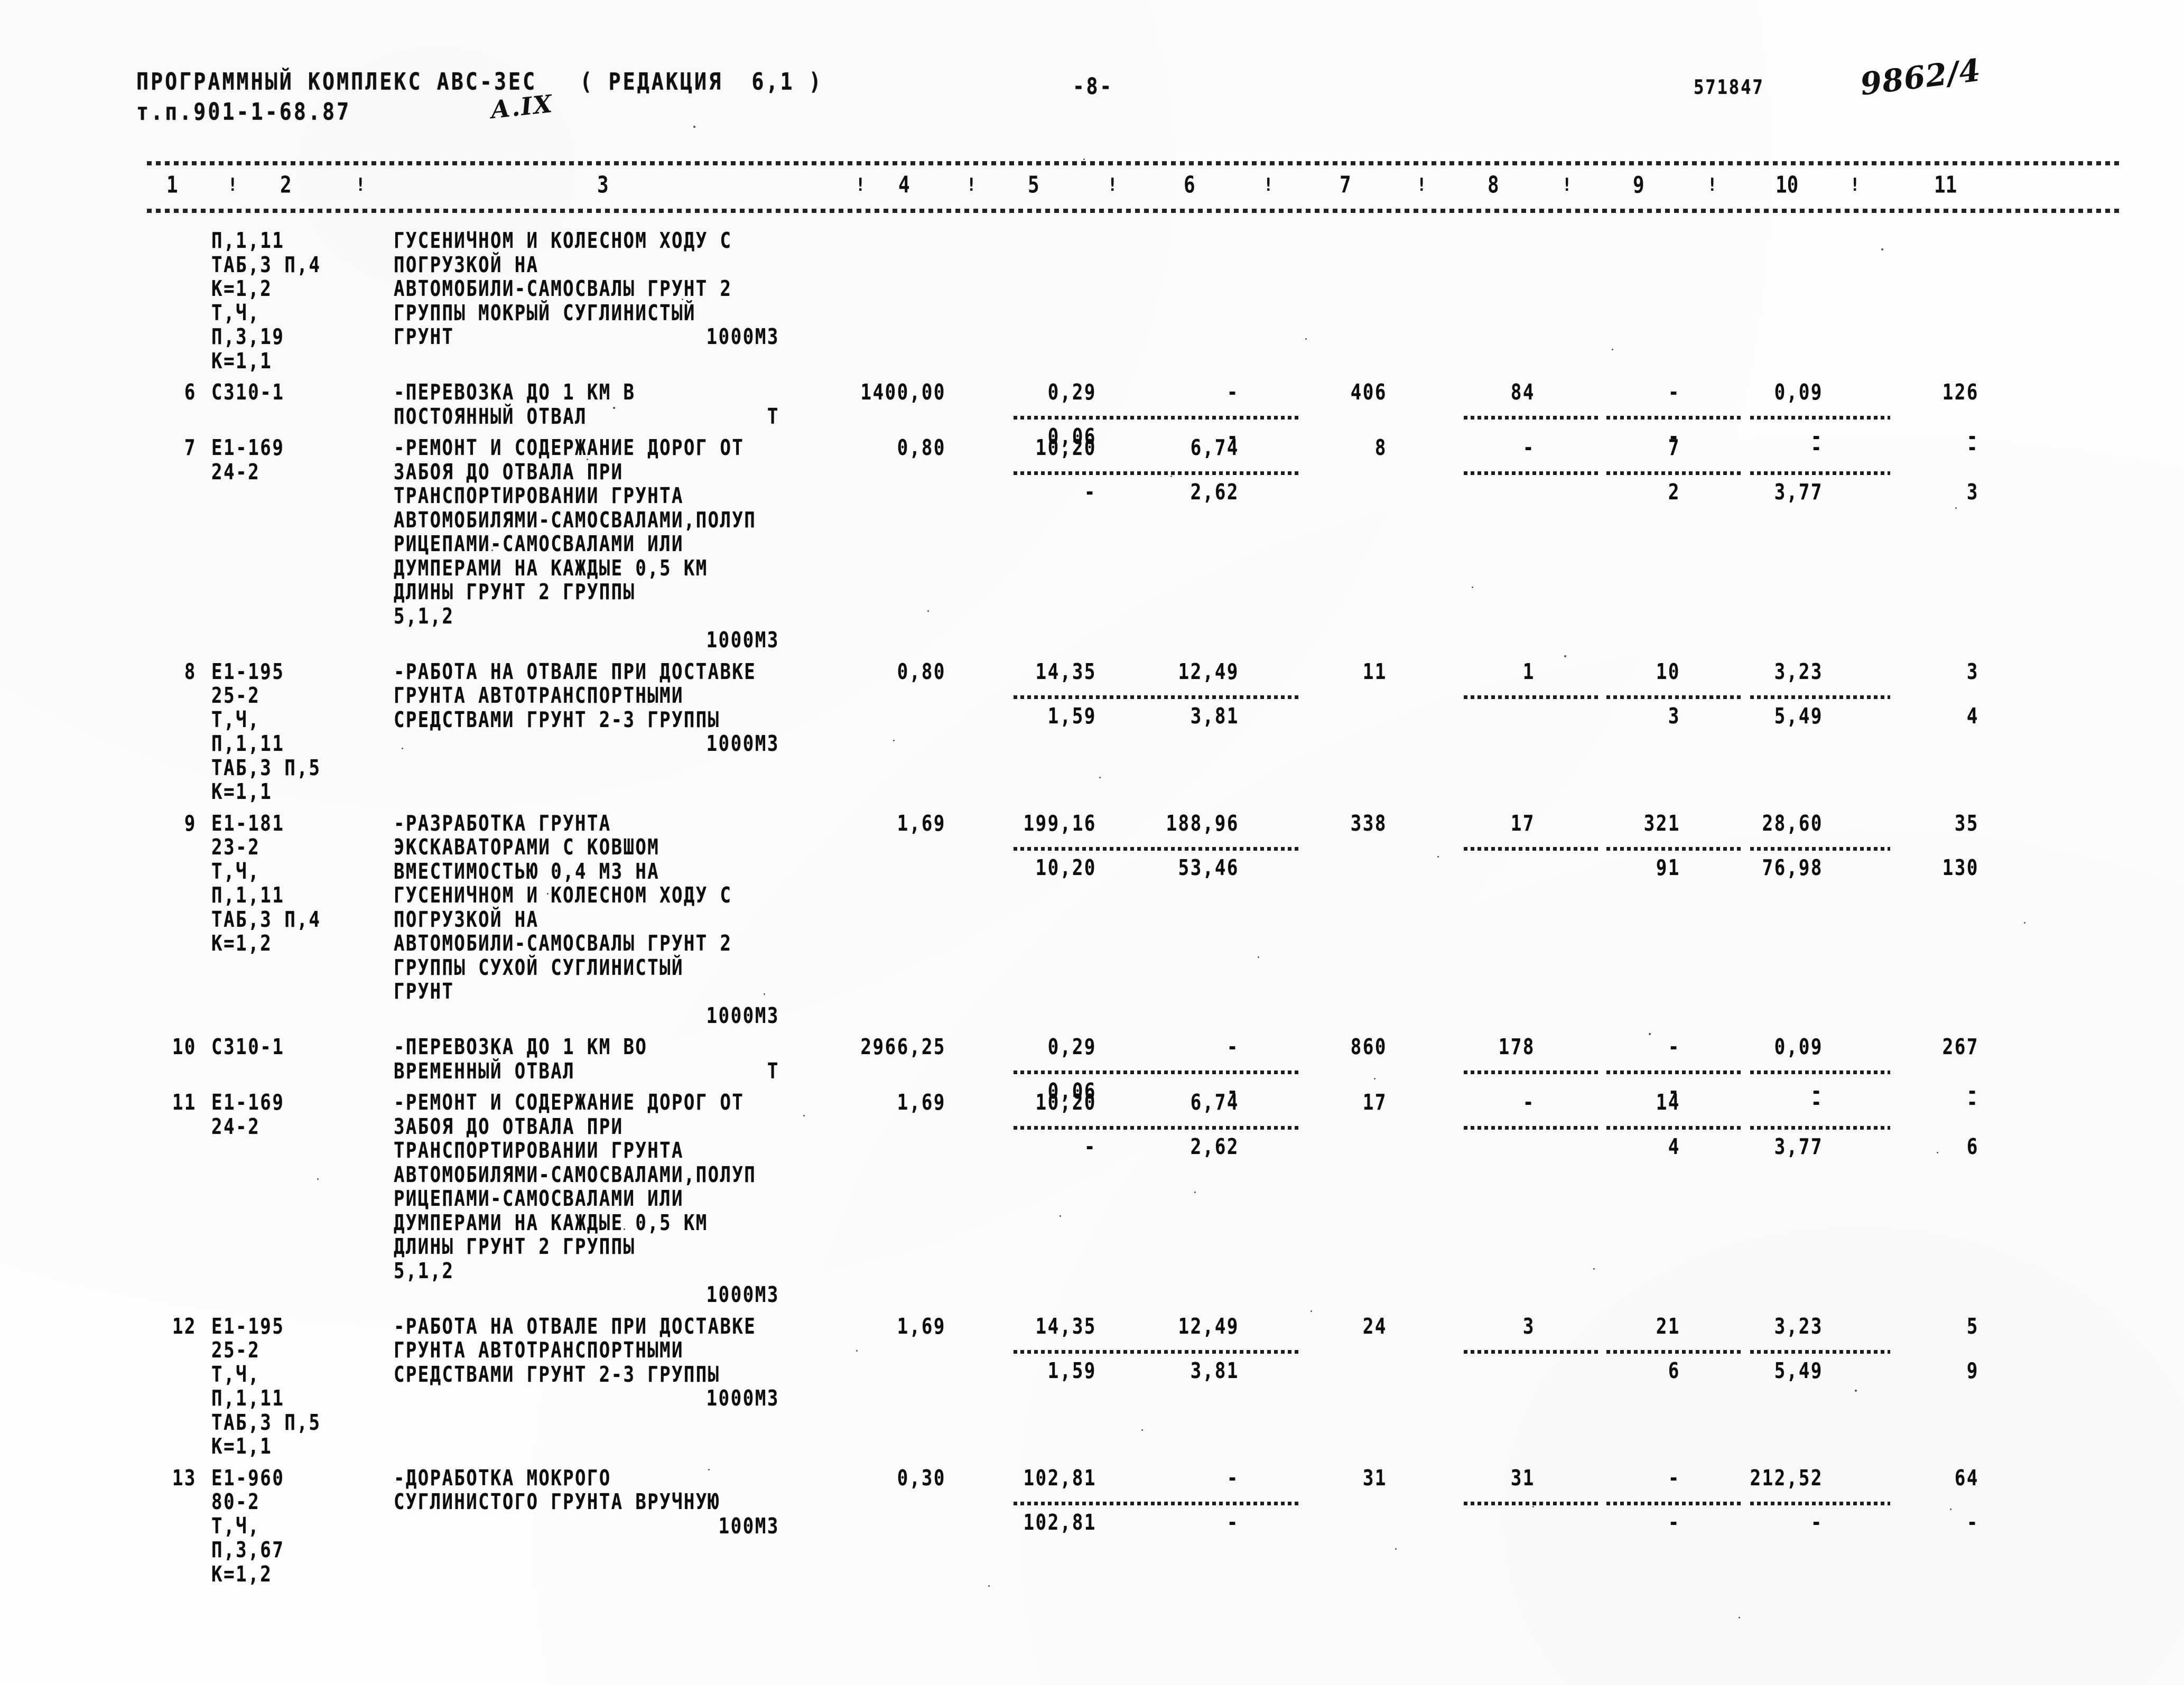 This screenshot has width=2184, height=1685. Describe the element at coordinates (742, 640) in the screenshot. I see `row-7-unit: 1000М3` at that location.